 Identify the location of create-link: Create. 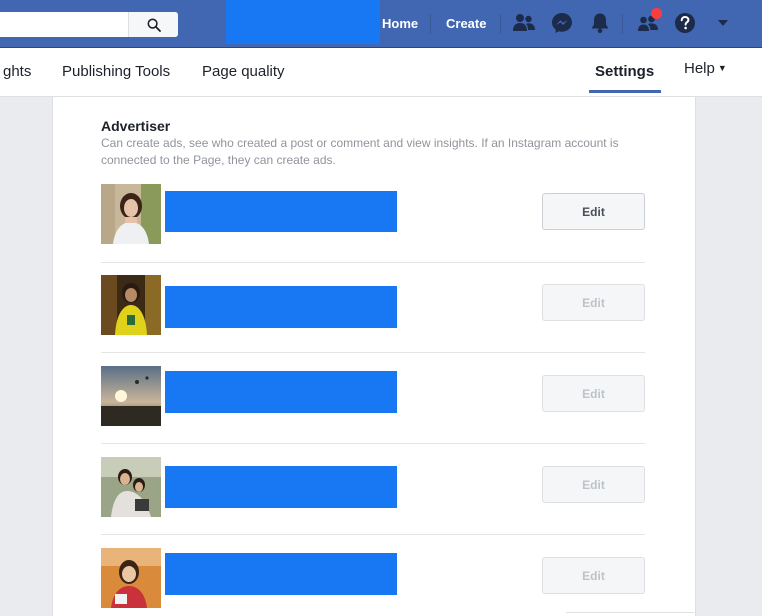
(466, 24).